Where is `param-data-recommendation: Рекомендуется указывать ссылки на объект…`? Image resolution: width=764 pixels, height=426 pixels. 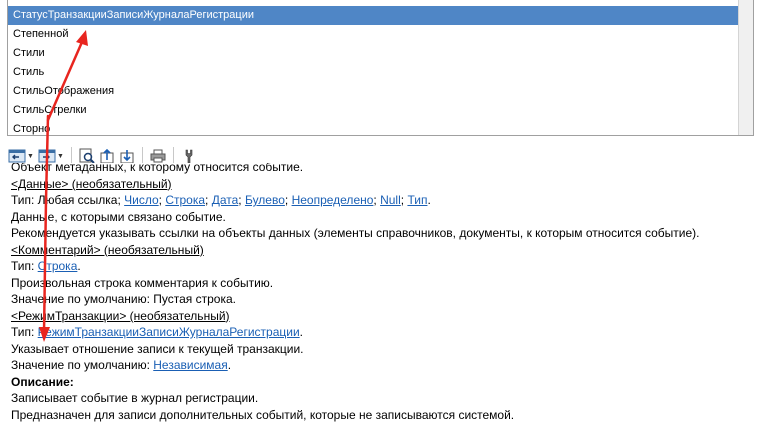 param-data-recommendation: Рекомендуется указывать ссылки на объект… is located at coordinates (355, 233).